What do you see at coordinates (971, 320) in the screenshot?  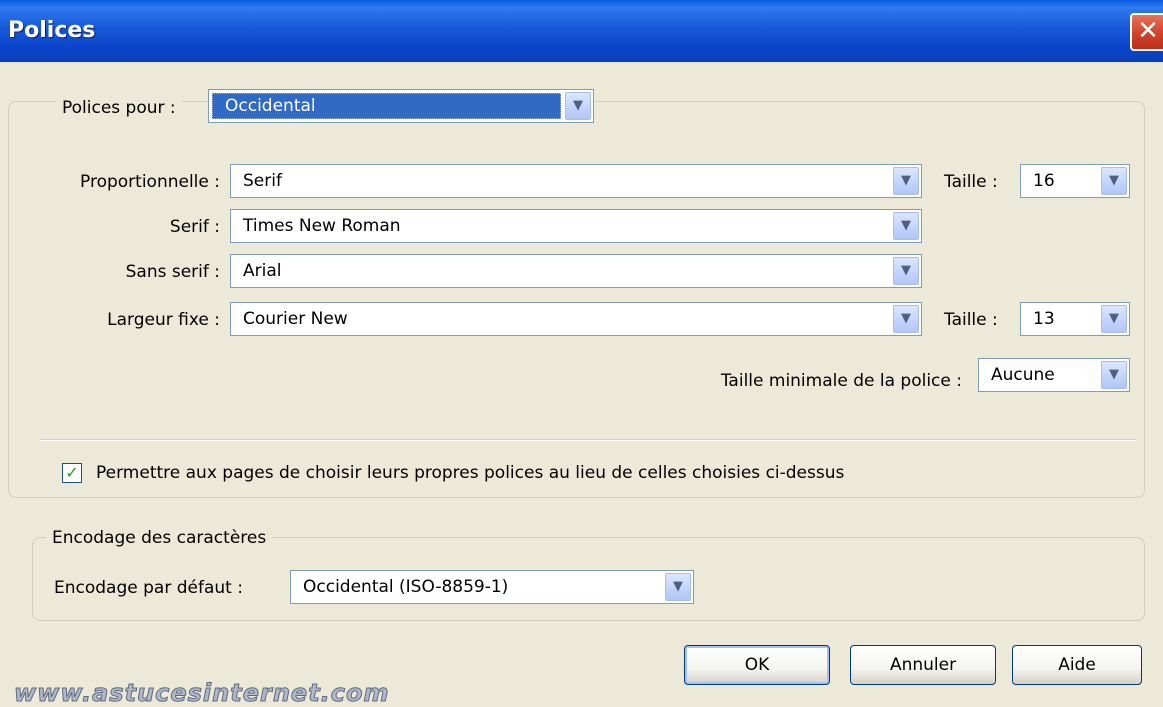 I see `monospace-size-label: Taille :` at bounding box center [971, 320].